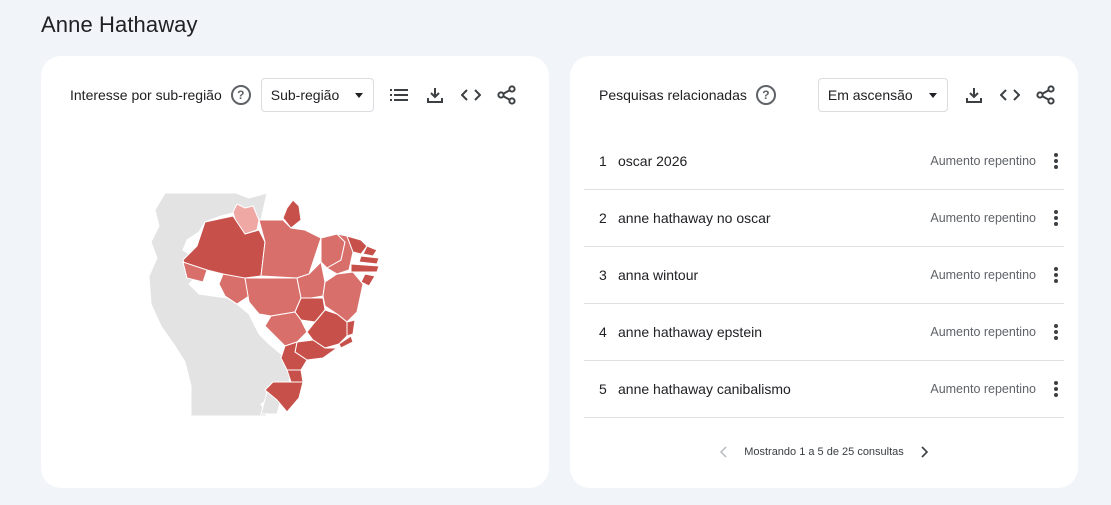 This screenshot has width=1111, height=505. I want to click on query-rank: 1, so click(603, 161).